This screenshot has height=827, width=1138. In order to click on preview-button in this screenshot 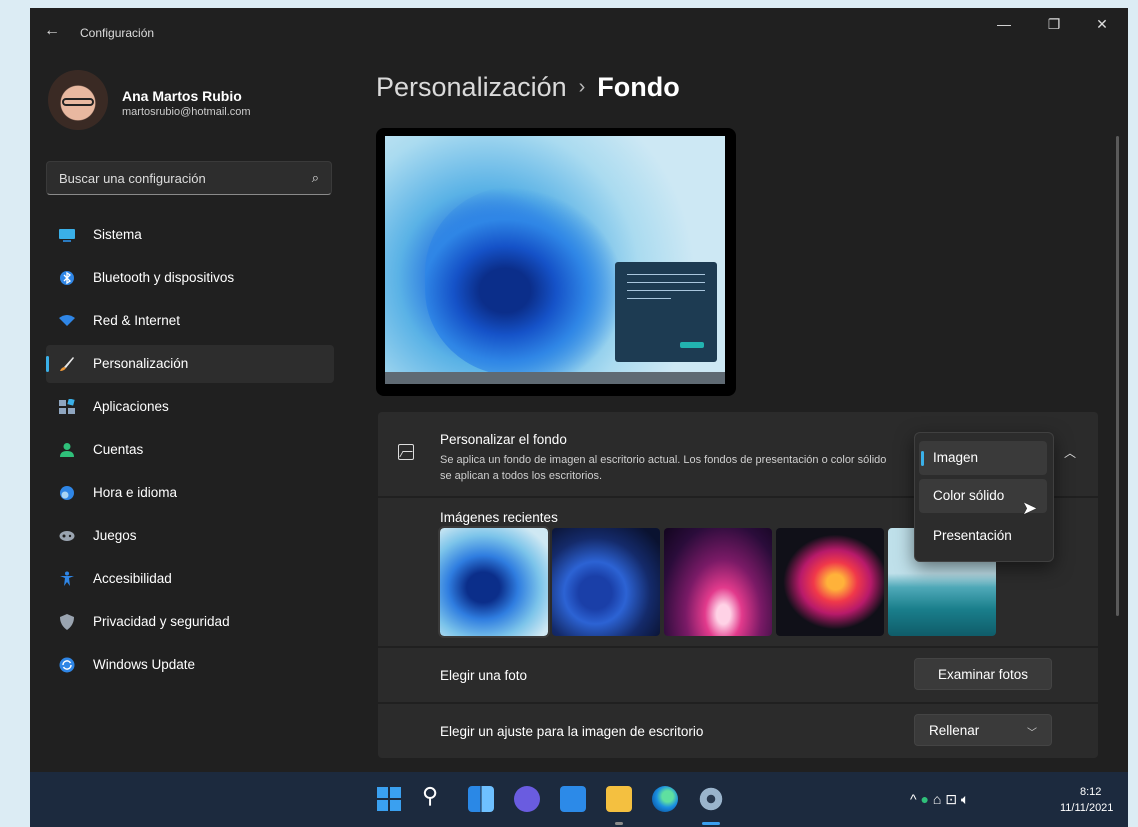, I will do `click(692, 345)`.